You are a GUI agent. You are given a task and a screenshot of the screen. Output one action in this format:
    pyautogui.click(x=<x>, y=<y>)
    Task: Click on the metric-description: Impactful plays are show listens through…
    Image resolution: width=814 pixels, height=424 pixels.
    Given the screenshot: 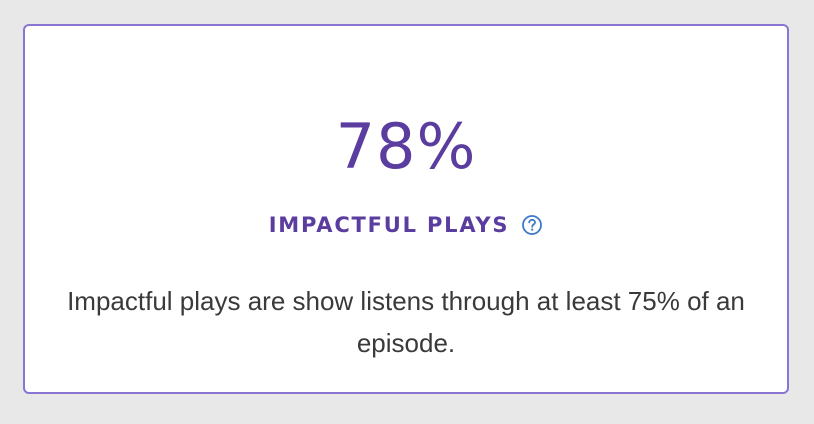 What is the action you would take?
    pyautogui.click(x=406, y=322)
    